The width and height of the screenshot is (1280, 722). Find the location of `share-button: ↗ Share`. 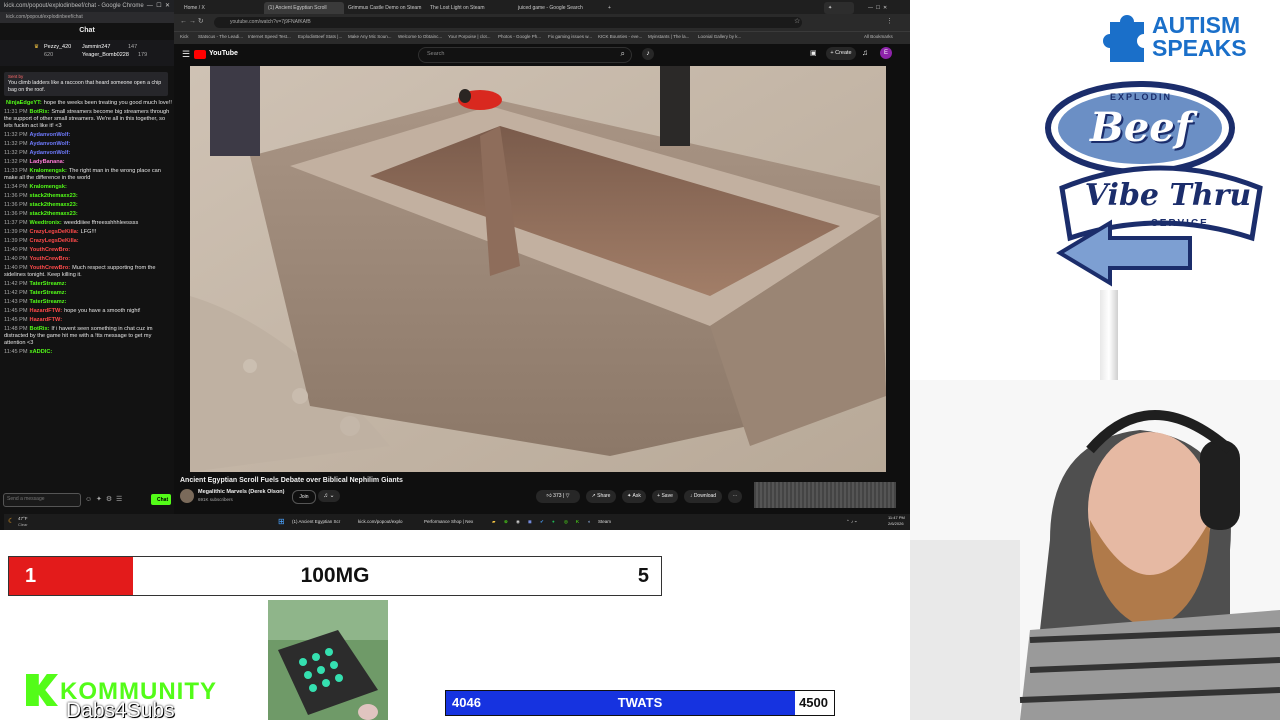

share-button: ↗ Share is located at coordinates (601, 496).